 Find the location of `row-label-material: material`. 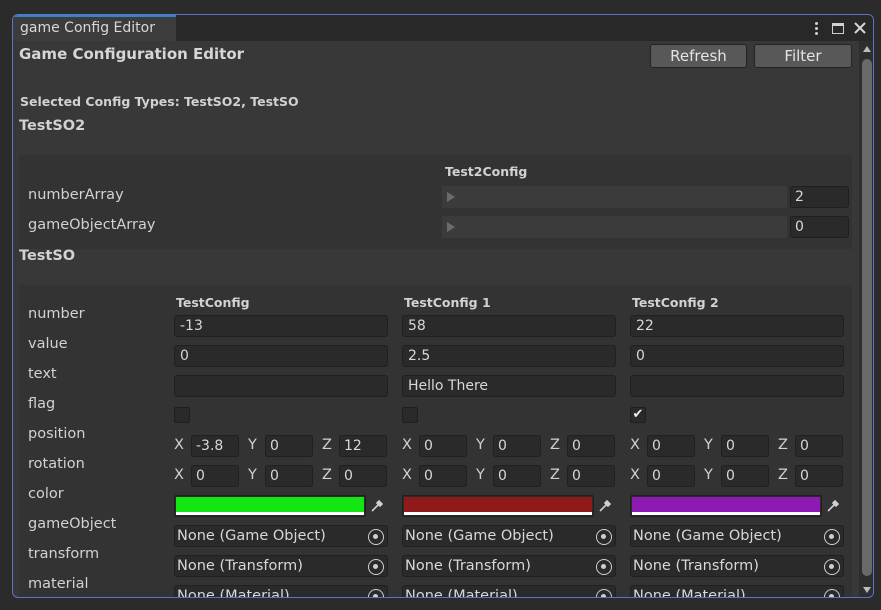

row-label-material: material is located at coordinates (58, 584).